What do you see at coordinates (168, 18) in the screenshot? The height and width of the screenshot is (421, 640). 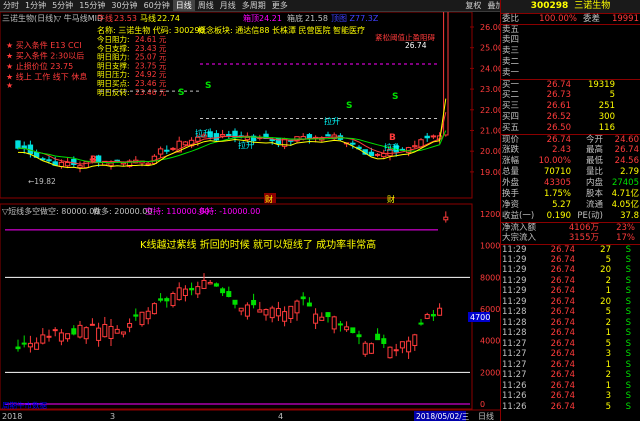 I see `header-text: 22.74` at bounding box center [168, 18].